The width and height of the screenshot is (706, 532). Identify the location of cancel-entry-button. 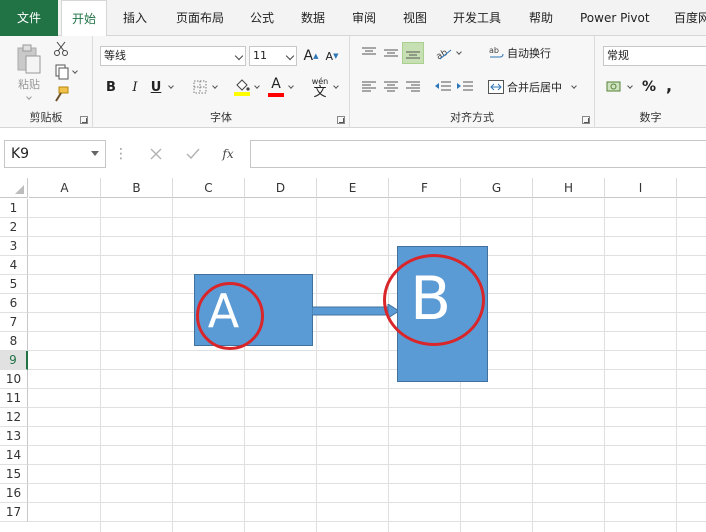
(156, 154).